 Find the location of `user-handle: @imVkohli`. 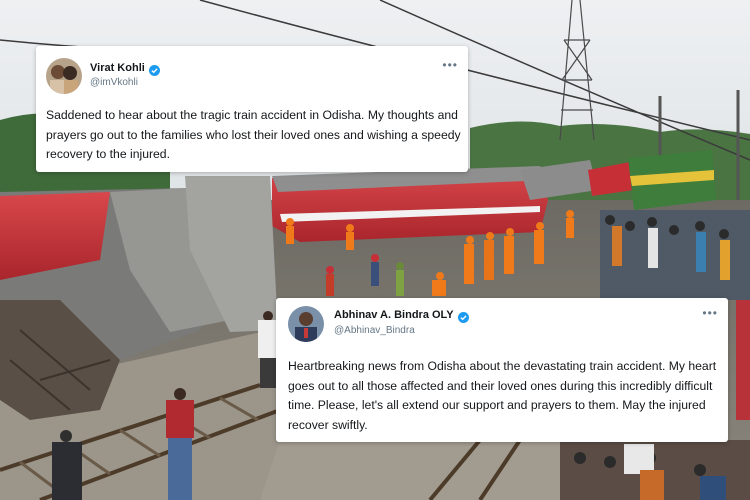

user-handle: @imVkohli is located at coordinates (114, 82).